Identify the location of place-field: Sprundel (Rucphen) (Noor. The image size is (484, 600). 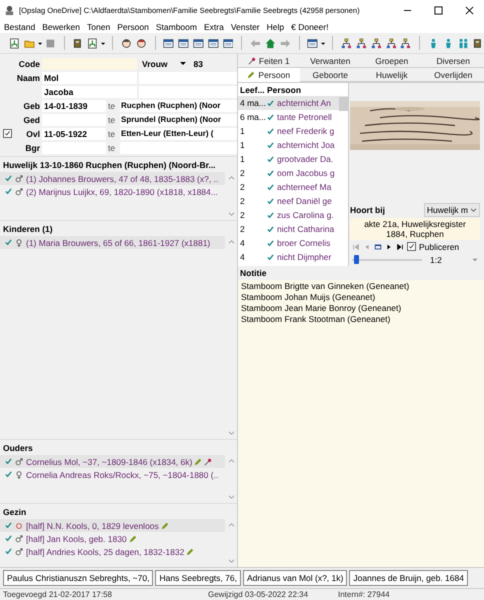
(178, 120).